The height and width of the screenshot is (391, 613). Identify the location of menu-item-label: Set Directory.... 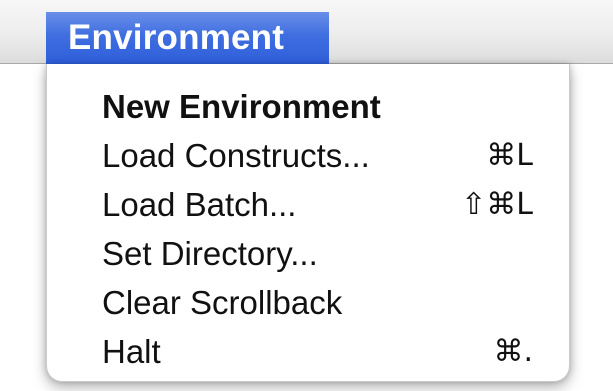
(210, 253).